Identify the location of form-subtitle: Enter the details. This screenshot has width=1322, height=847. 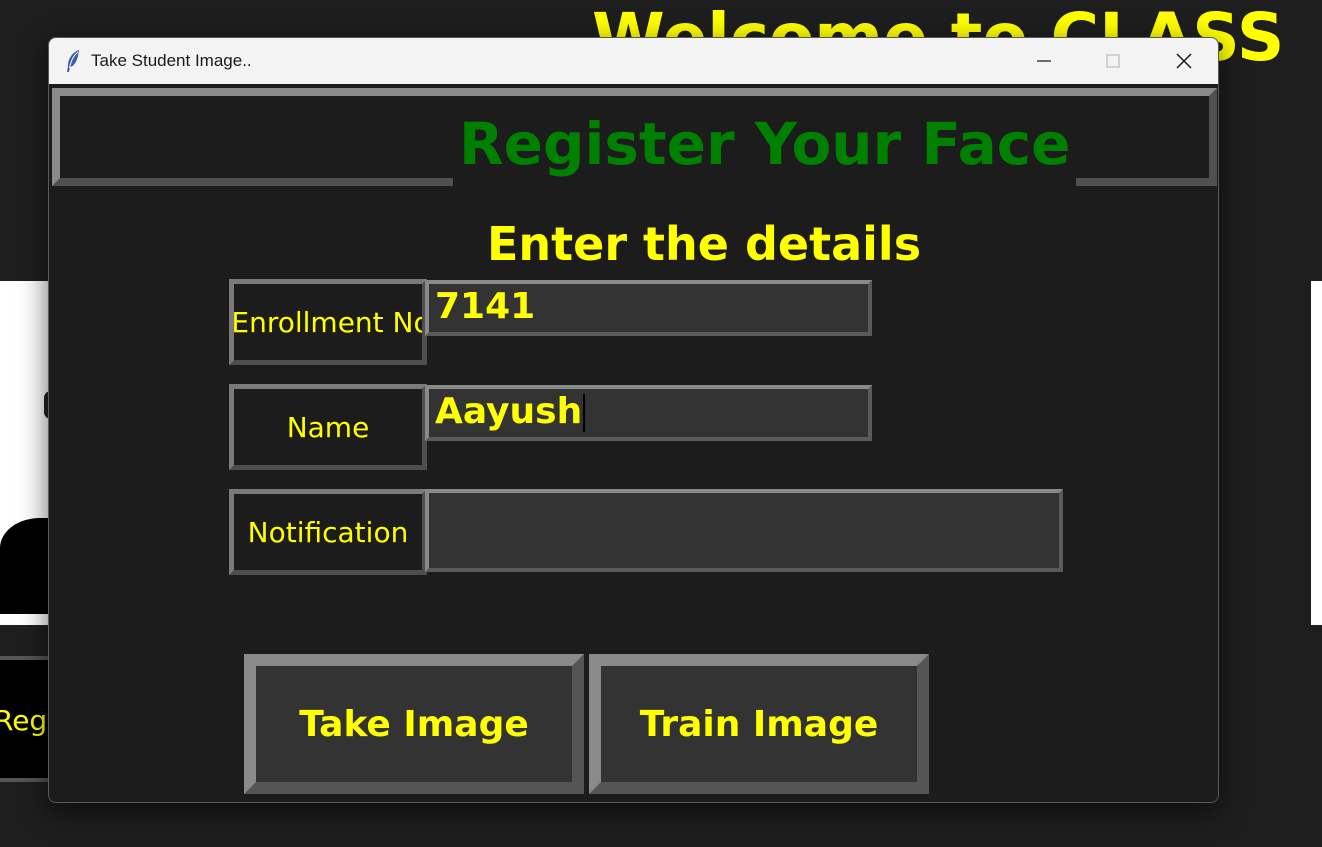
(704, 244).